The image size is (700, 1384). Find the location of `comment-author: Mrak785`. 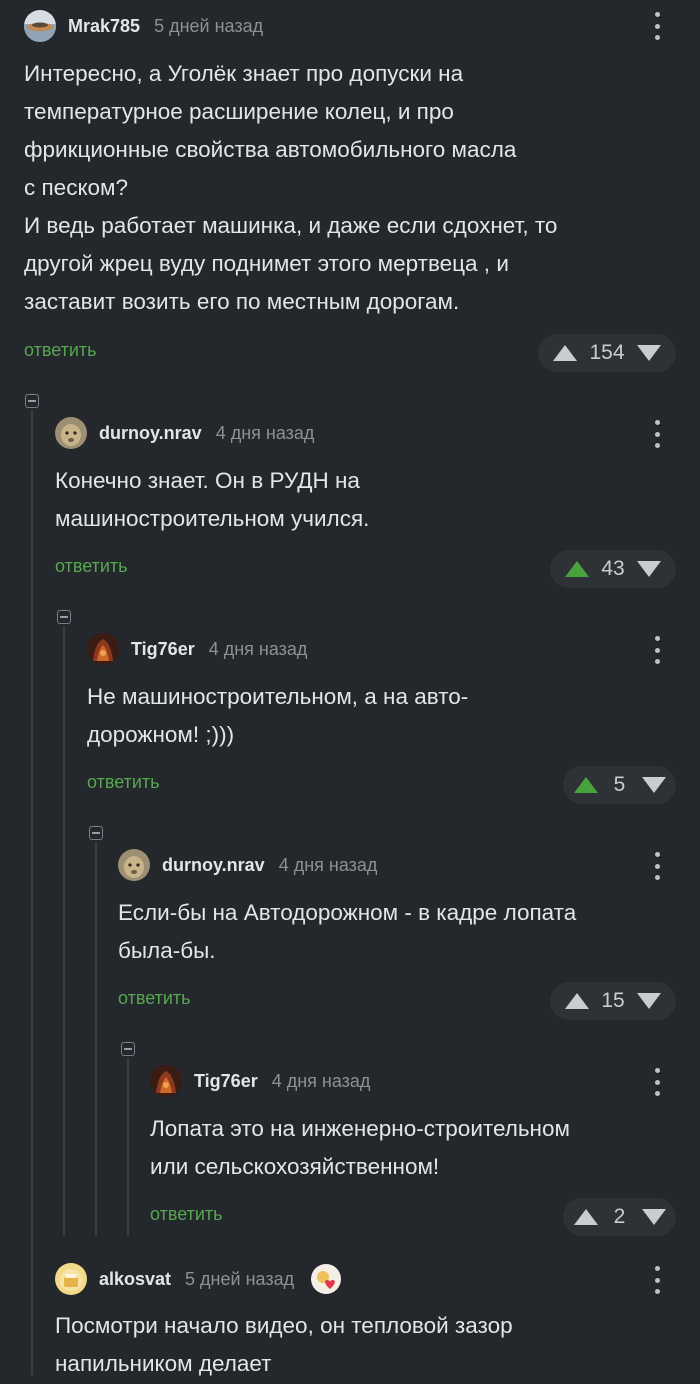

comment-author: Mrak785 is located at coordinates (104, 26).